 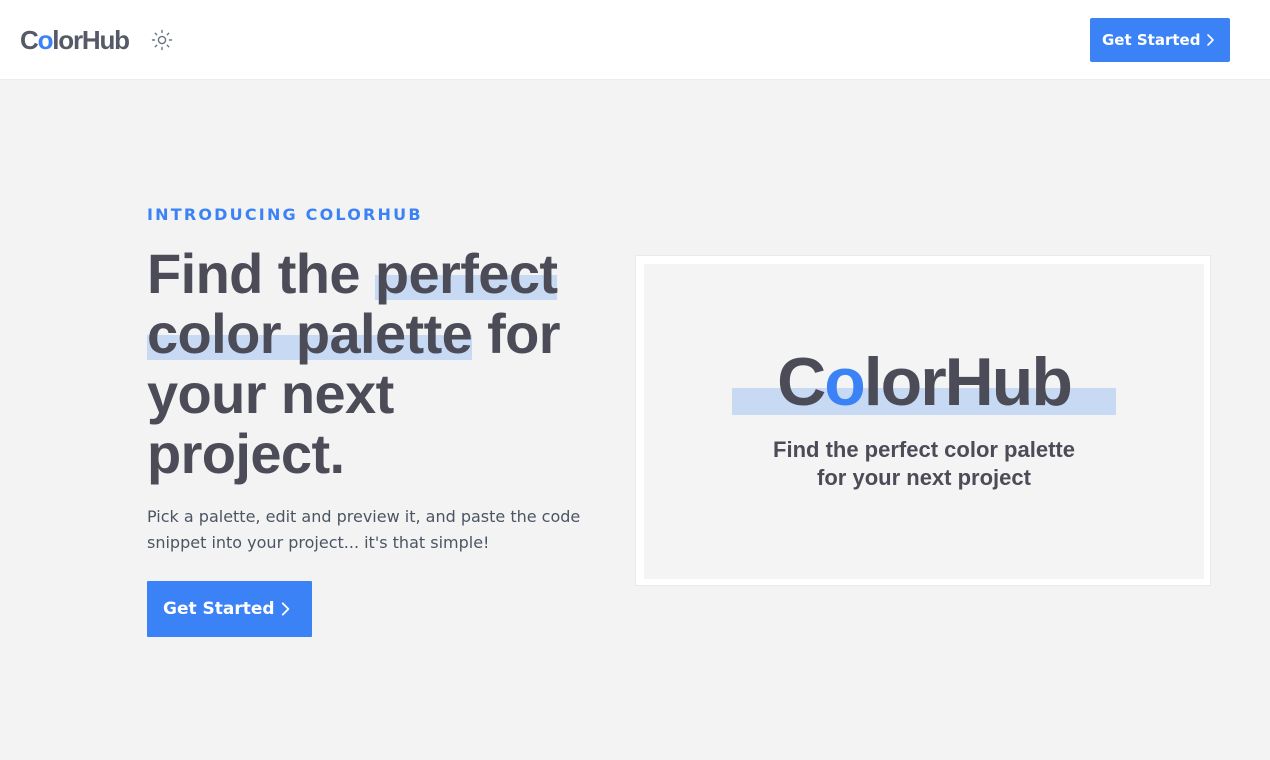 I want to click on preview-logo-prefix: C, so click(x=801, y=382).